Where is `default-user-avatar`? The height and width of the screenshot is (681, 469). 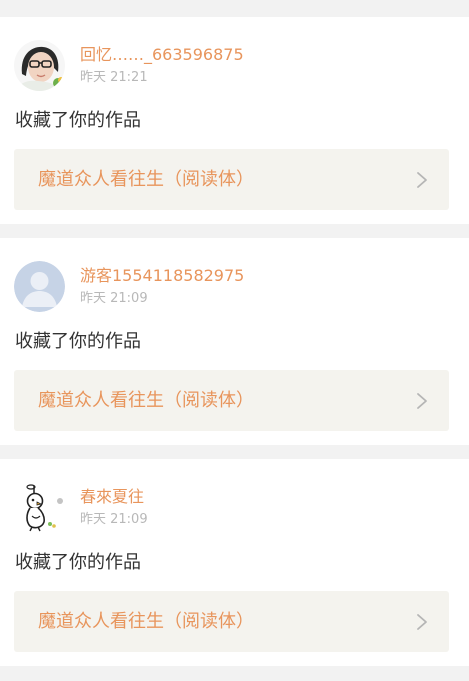
default-user-avatar is located at coordinates (39, 286).